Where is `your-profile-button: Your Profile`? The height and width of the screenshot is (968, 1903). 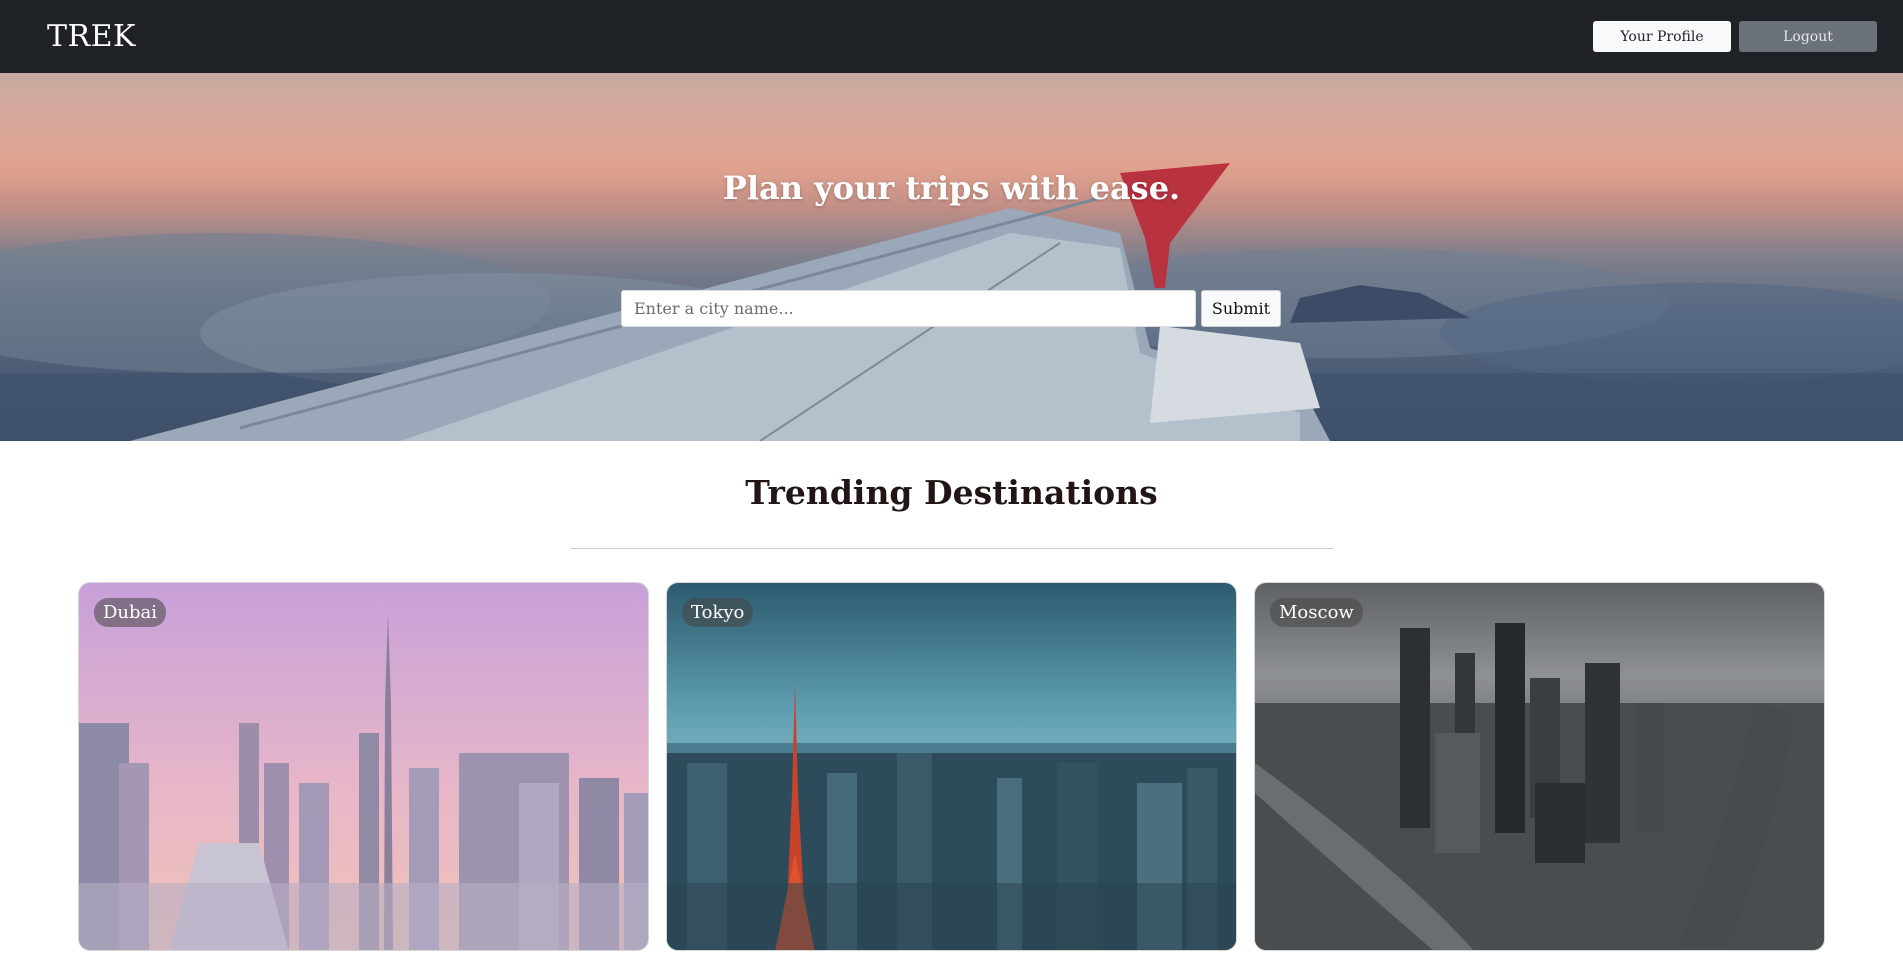 your-profile-button: Your Profile is located at coordinates (1662, 36).